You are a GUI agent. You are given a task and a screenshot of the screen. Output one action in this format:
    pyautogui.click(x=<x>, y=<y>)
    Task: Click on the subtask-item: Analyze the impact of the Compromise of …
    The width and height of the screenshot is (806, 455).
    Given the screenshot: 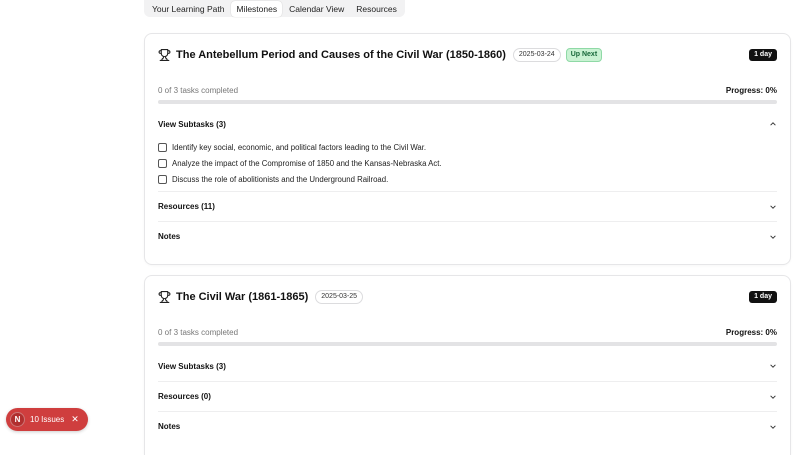 What is the action you would take?
    pyautogui.click(x=300, y=163)
    